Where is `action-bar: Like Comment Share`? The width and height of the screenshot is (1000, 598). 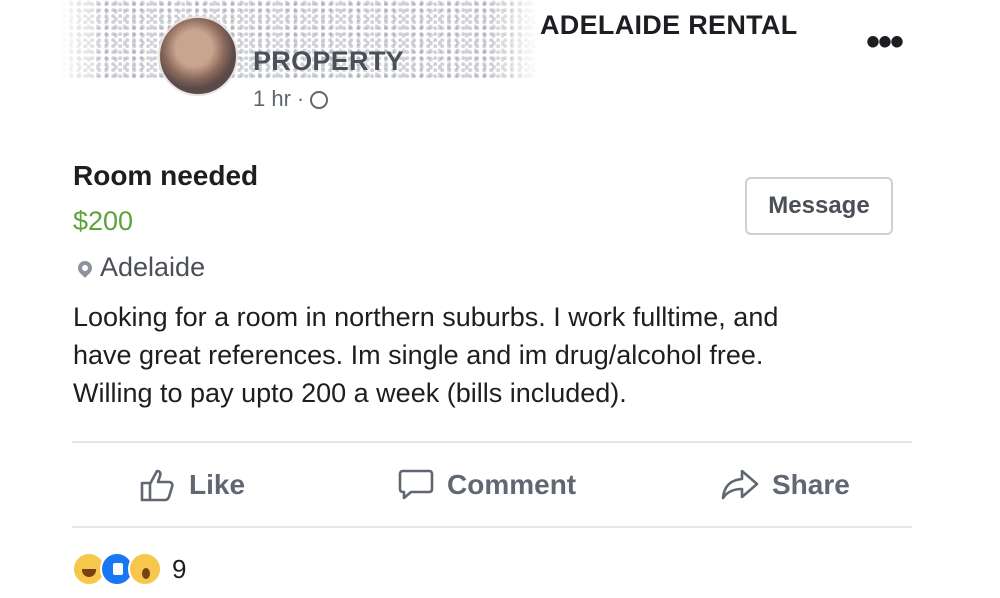 action-bar: Like Comment Share is located at coordinates (492, 485).